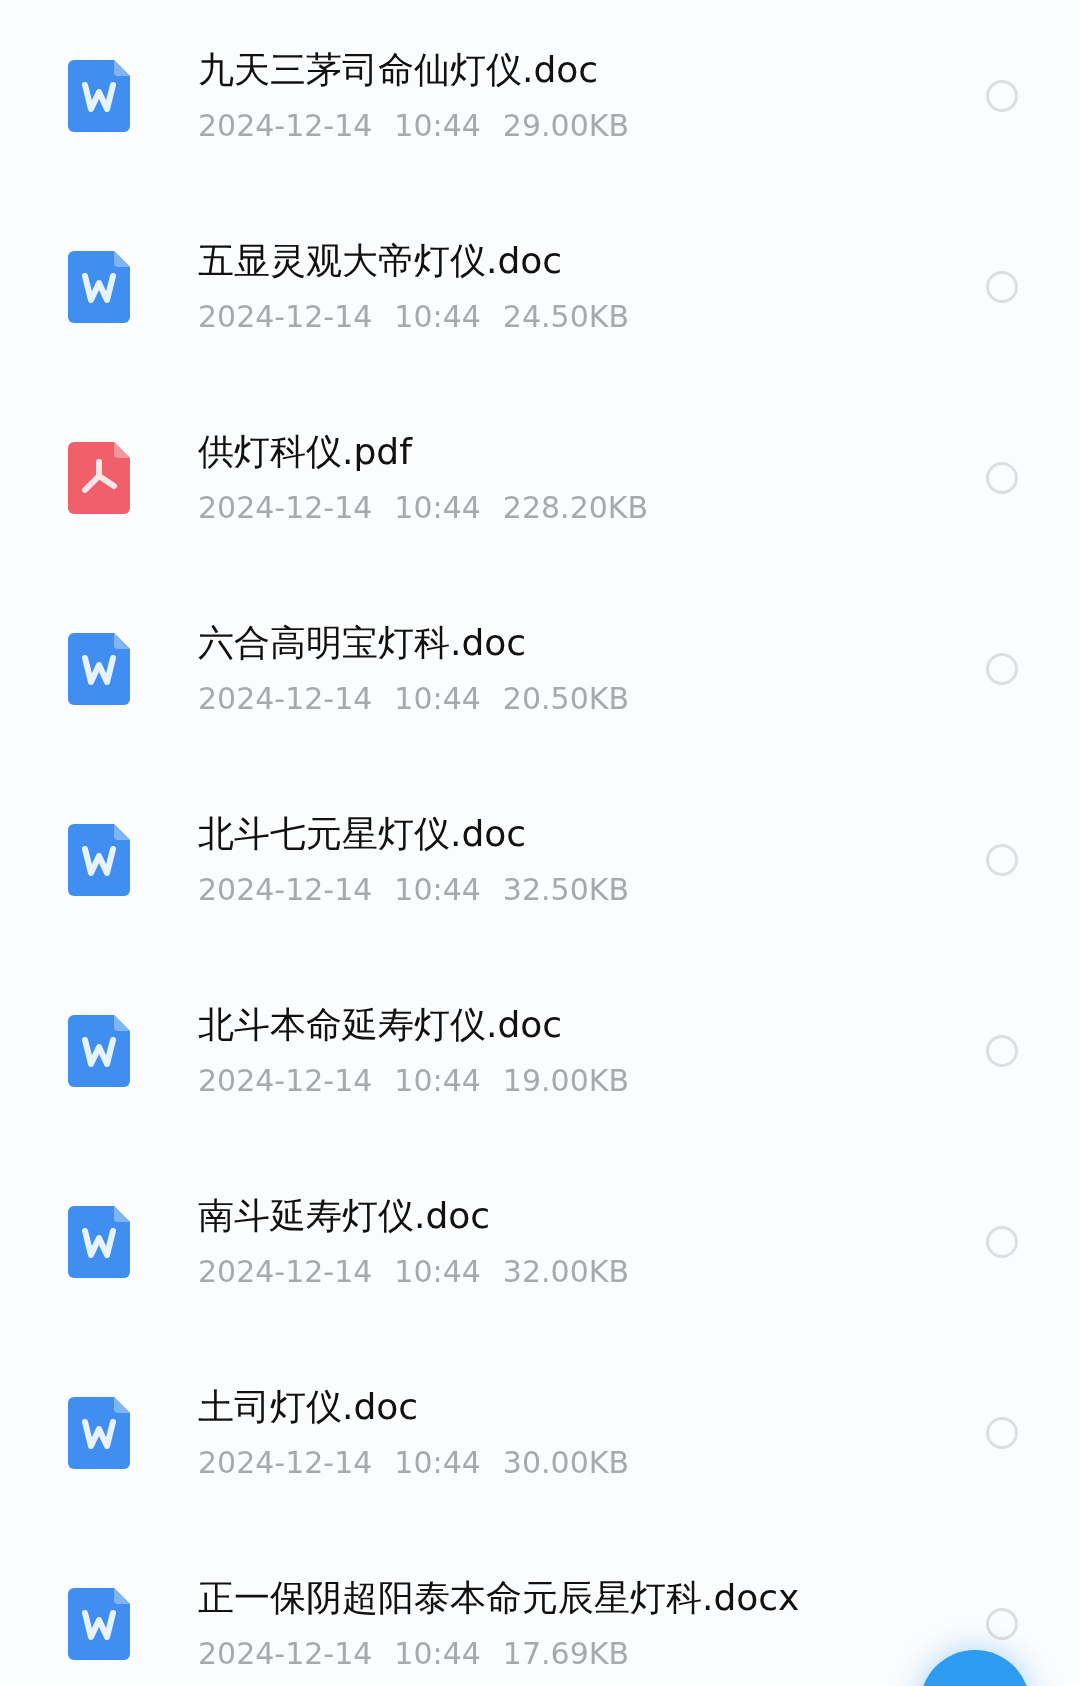 The image size is (1080, 1686). What do you see at coordinates (309, 1406) in the screenshot?
I see `file-name: 土司灯仪.doc` at bounding box center [309, 1406].